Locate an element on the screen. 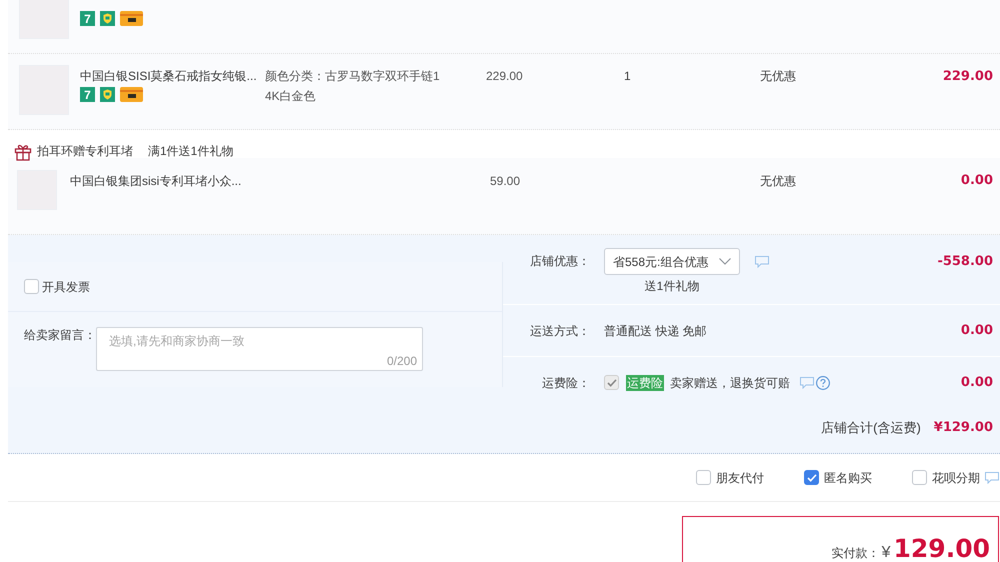  item-subtotal: 229.00 is located at coordinates (967, 76).